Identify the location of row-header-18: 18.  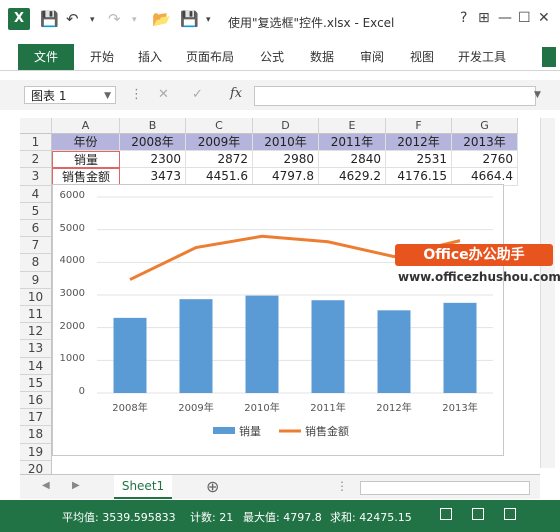
(36, 435).